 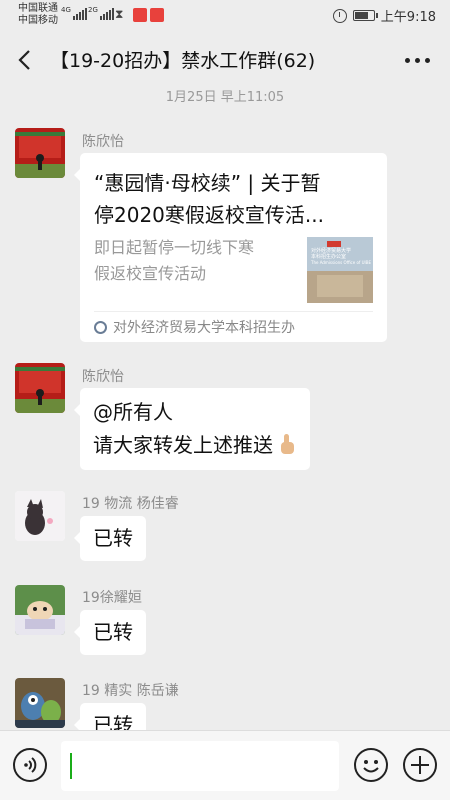 What do you see at coordinates (101, 13) in the screenshot?
I see `signal-2-icon: 2G` at bounding box center [101, 13].